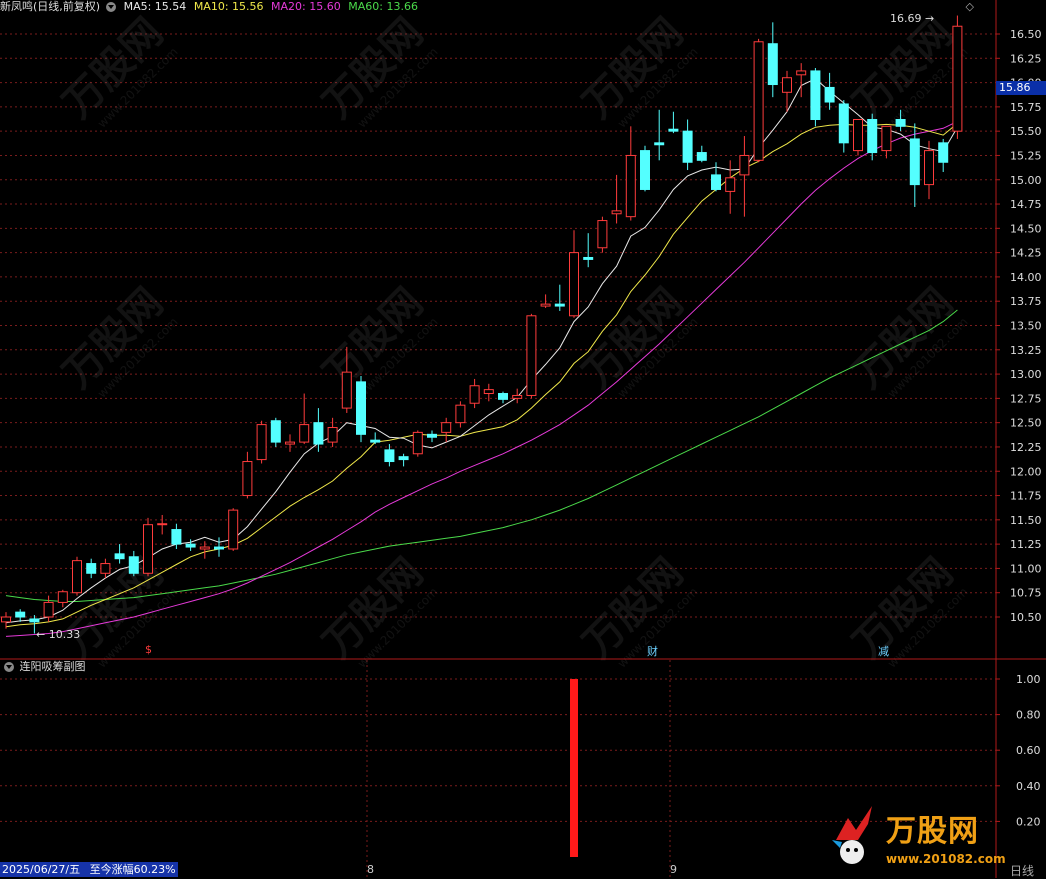  I want to click on price-tick-label: 14.25, so click(1026, 253).